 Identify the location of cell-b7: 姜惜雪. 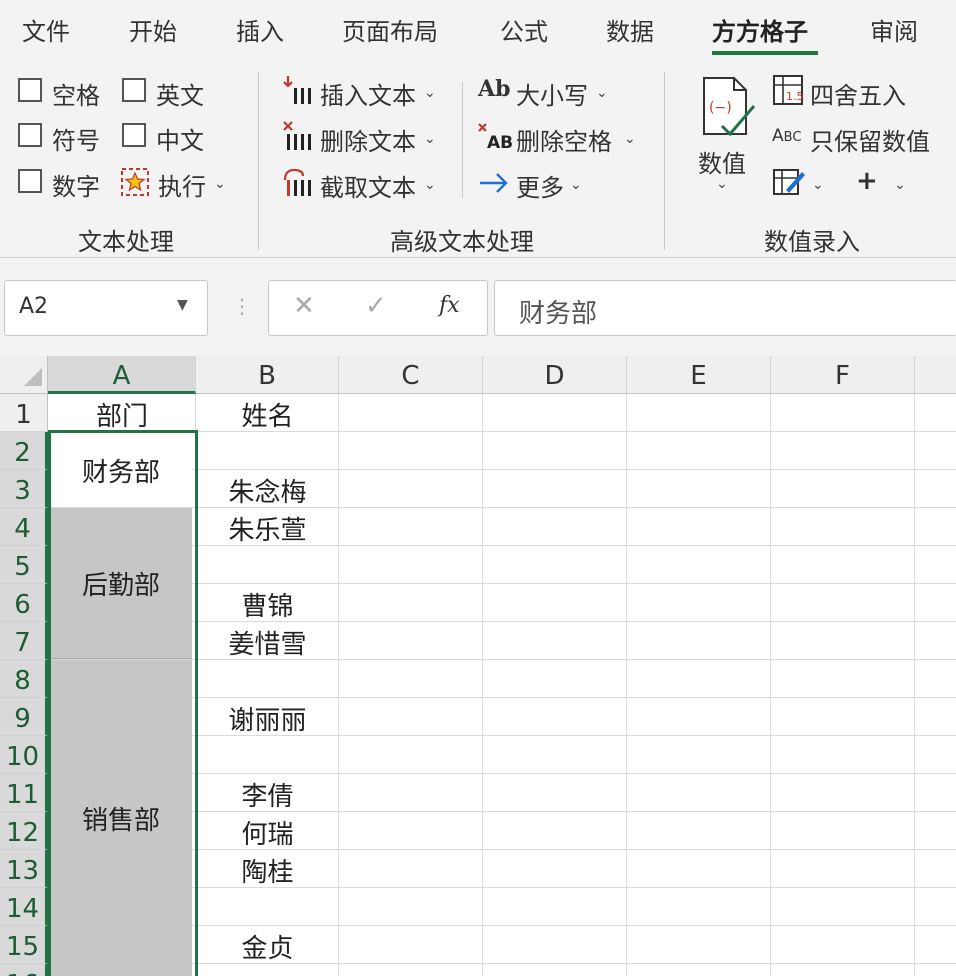
(267, 642).